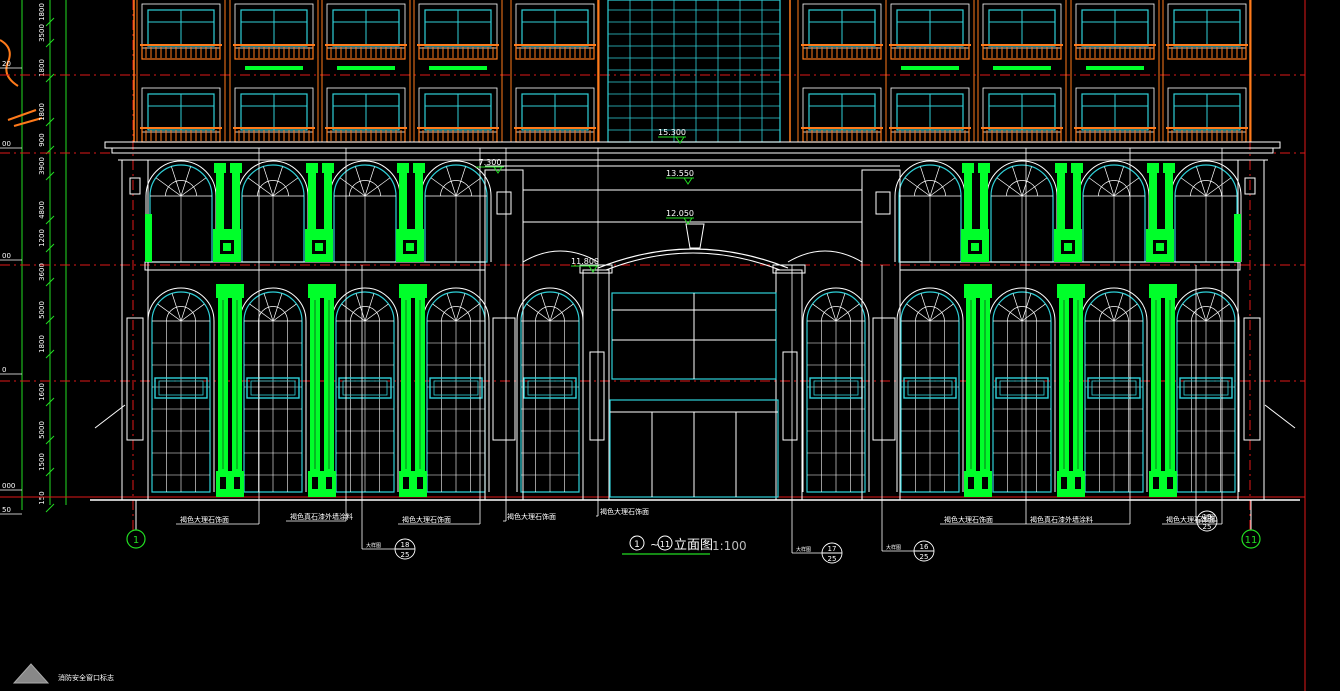  What do you see at coordinates (42, 272) in the screenshot?
I see `left-dim-label: 3600` at bounding box center [42, 272].